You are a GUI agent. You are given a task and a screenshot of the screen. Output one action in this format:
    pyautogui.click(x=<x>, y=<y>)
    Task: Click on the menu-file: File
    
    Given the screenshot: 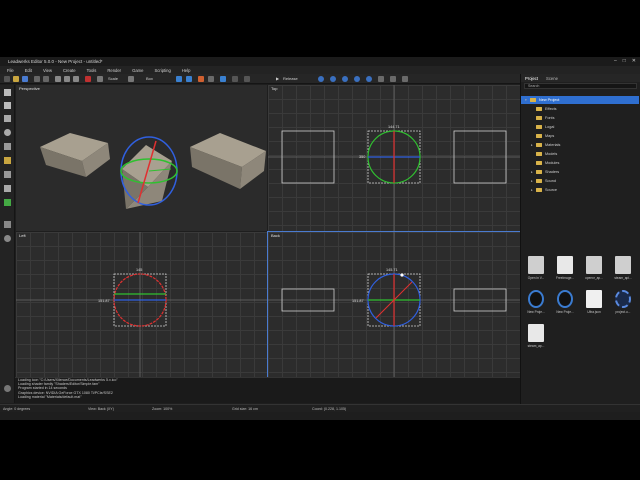 What is the action you would take?
    pyautogui.click(x=10, y=70)
    